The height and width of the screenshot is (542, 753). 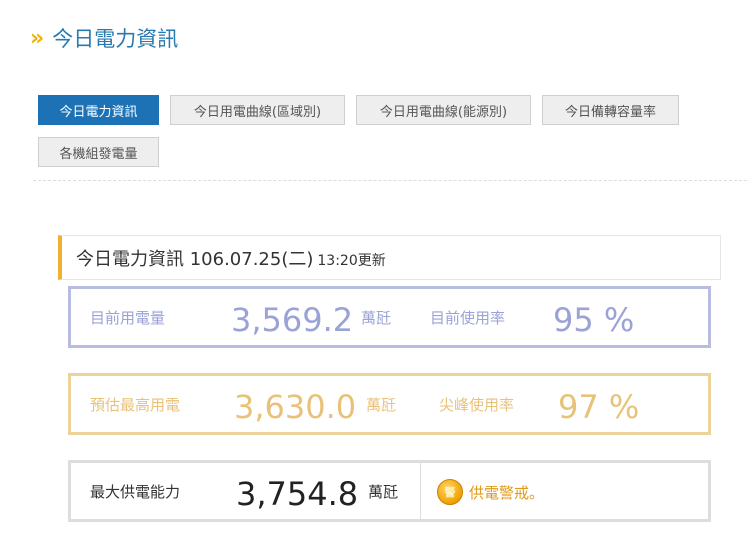 I want to click on supply-status-text: 供電警戒。, so click(x=507, y=492).